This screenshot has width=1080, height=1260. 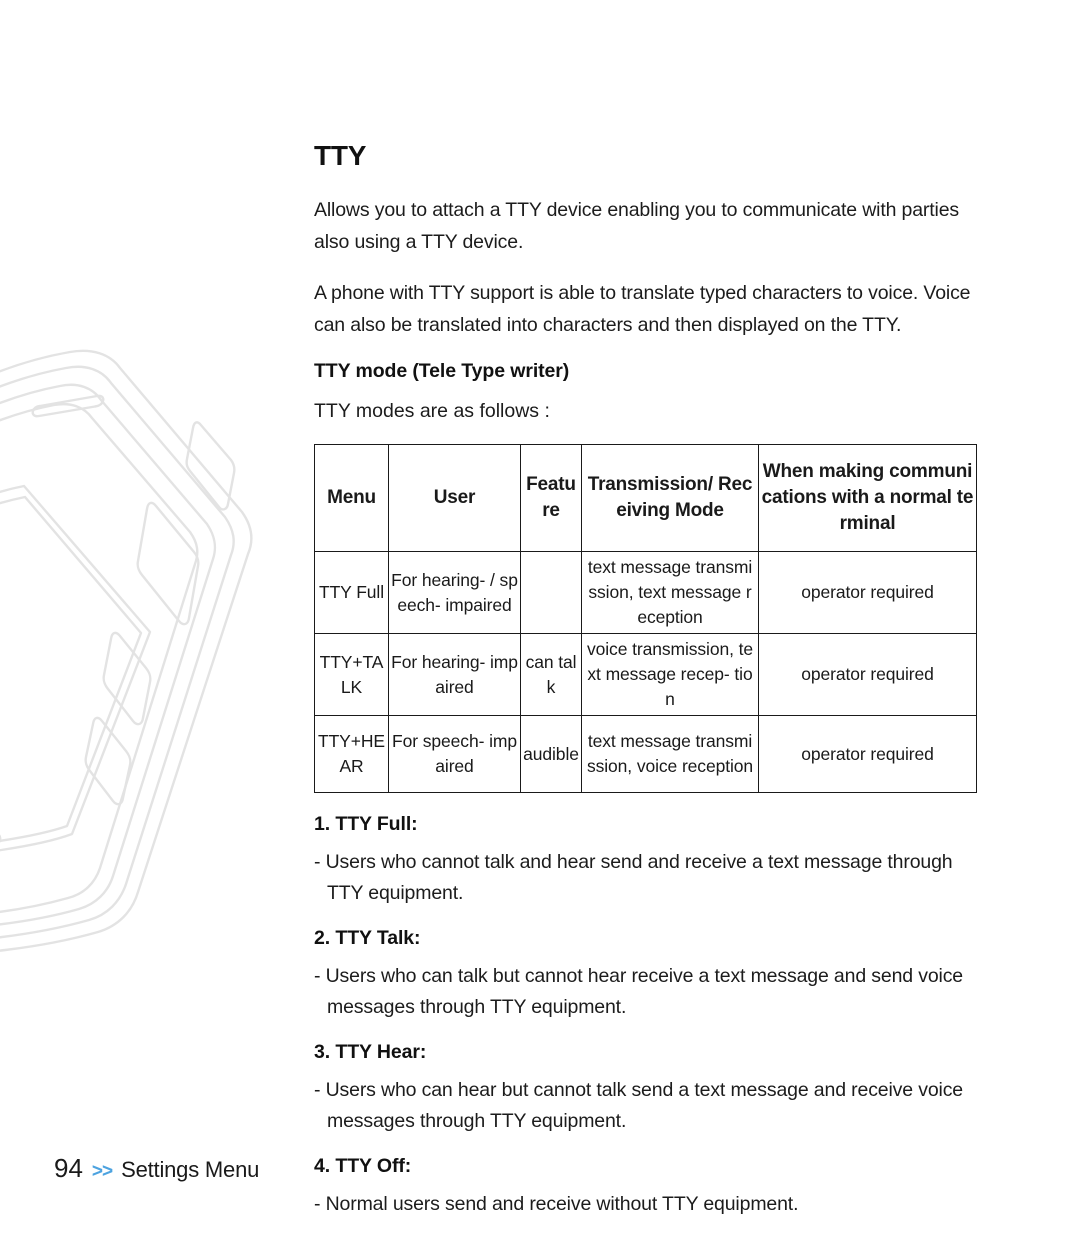 I want to click on table-header-feature: Feature, so click(x=551, y=498).